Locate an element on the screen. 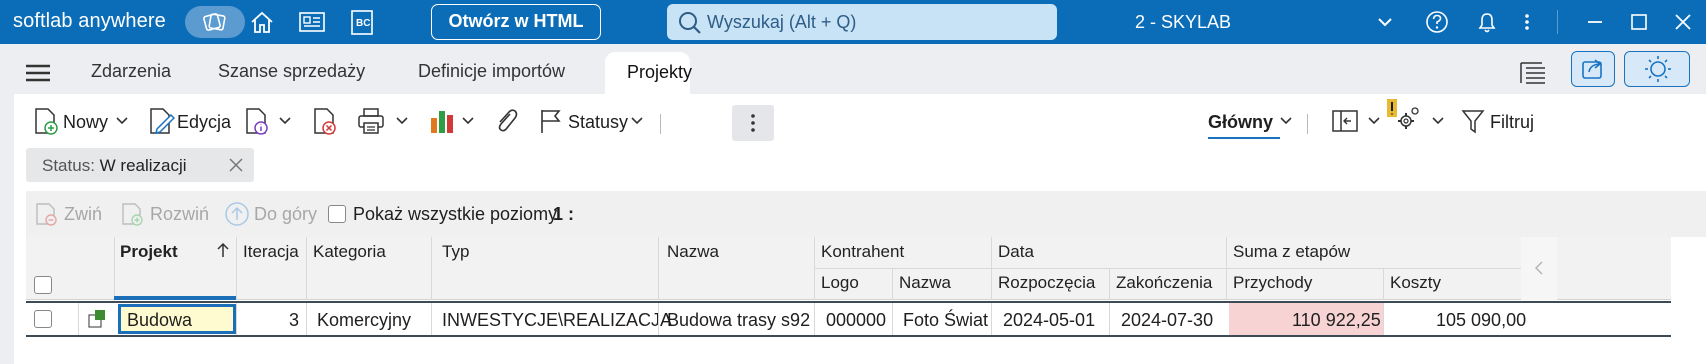  filter-button-label: Filtruj is located at coordinates (1512, 122).